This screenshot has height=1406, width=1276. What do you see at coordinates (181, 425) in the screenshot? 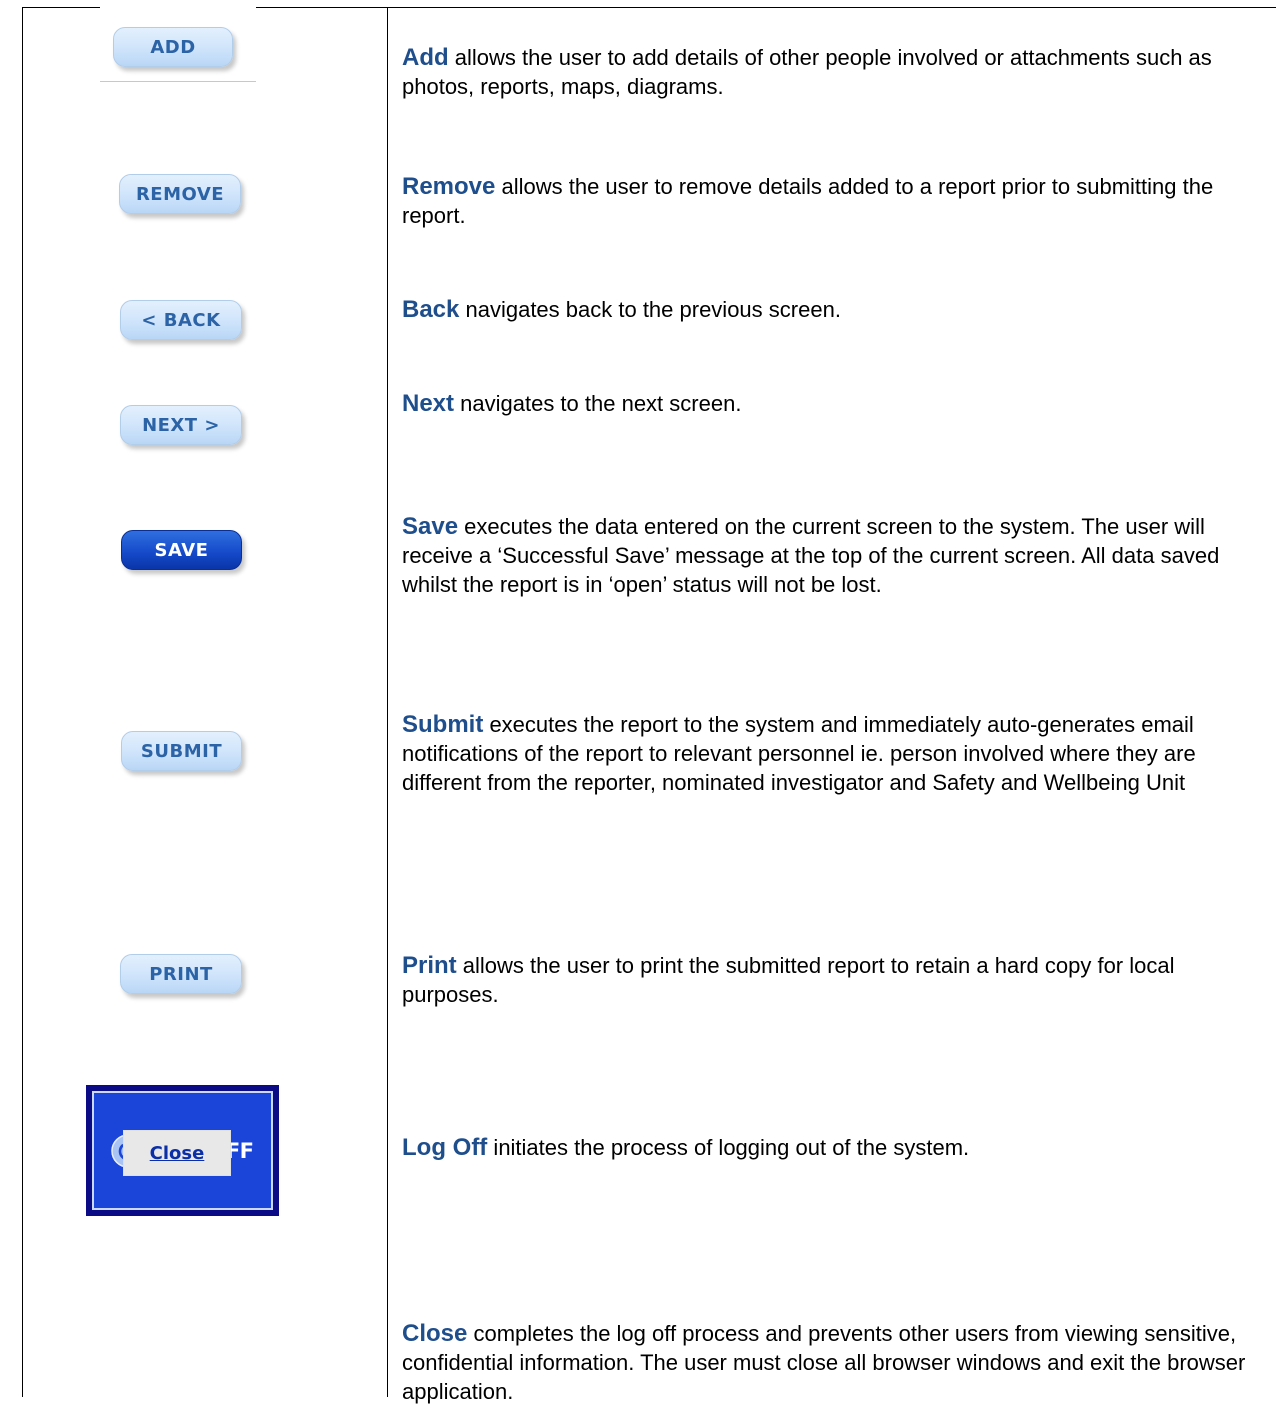
I see `next-button: NEXT >` at bounding box center [181, 425].